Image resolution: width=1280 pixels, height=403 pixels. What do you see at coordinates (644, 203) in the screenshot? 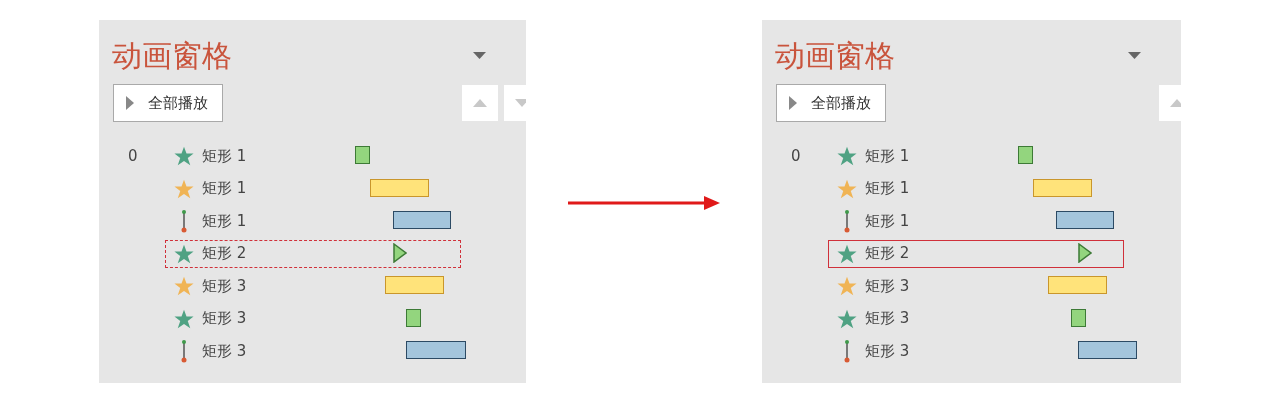
I see `arrow-icon` at bounding box center [644, 203].